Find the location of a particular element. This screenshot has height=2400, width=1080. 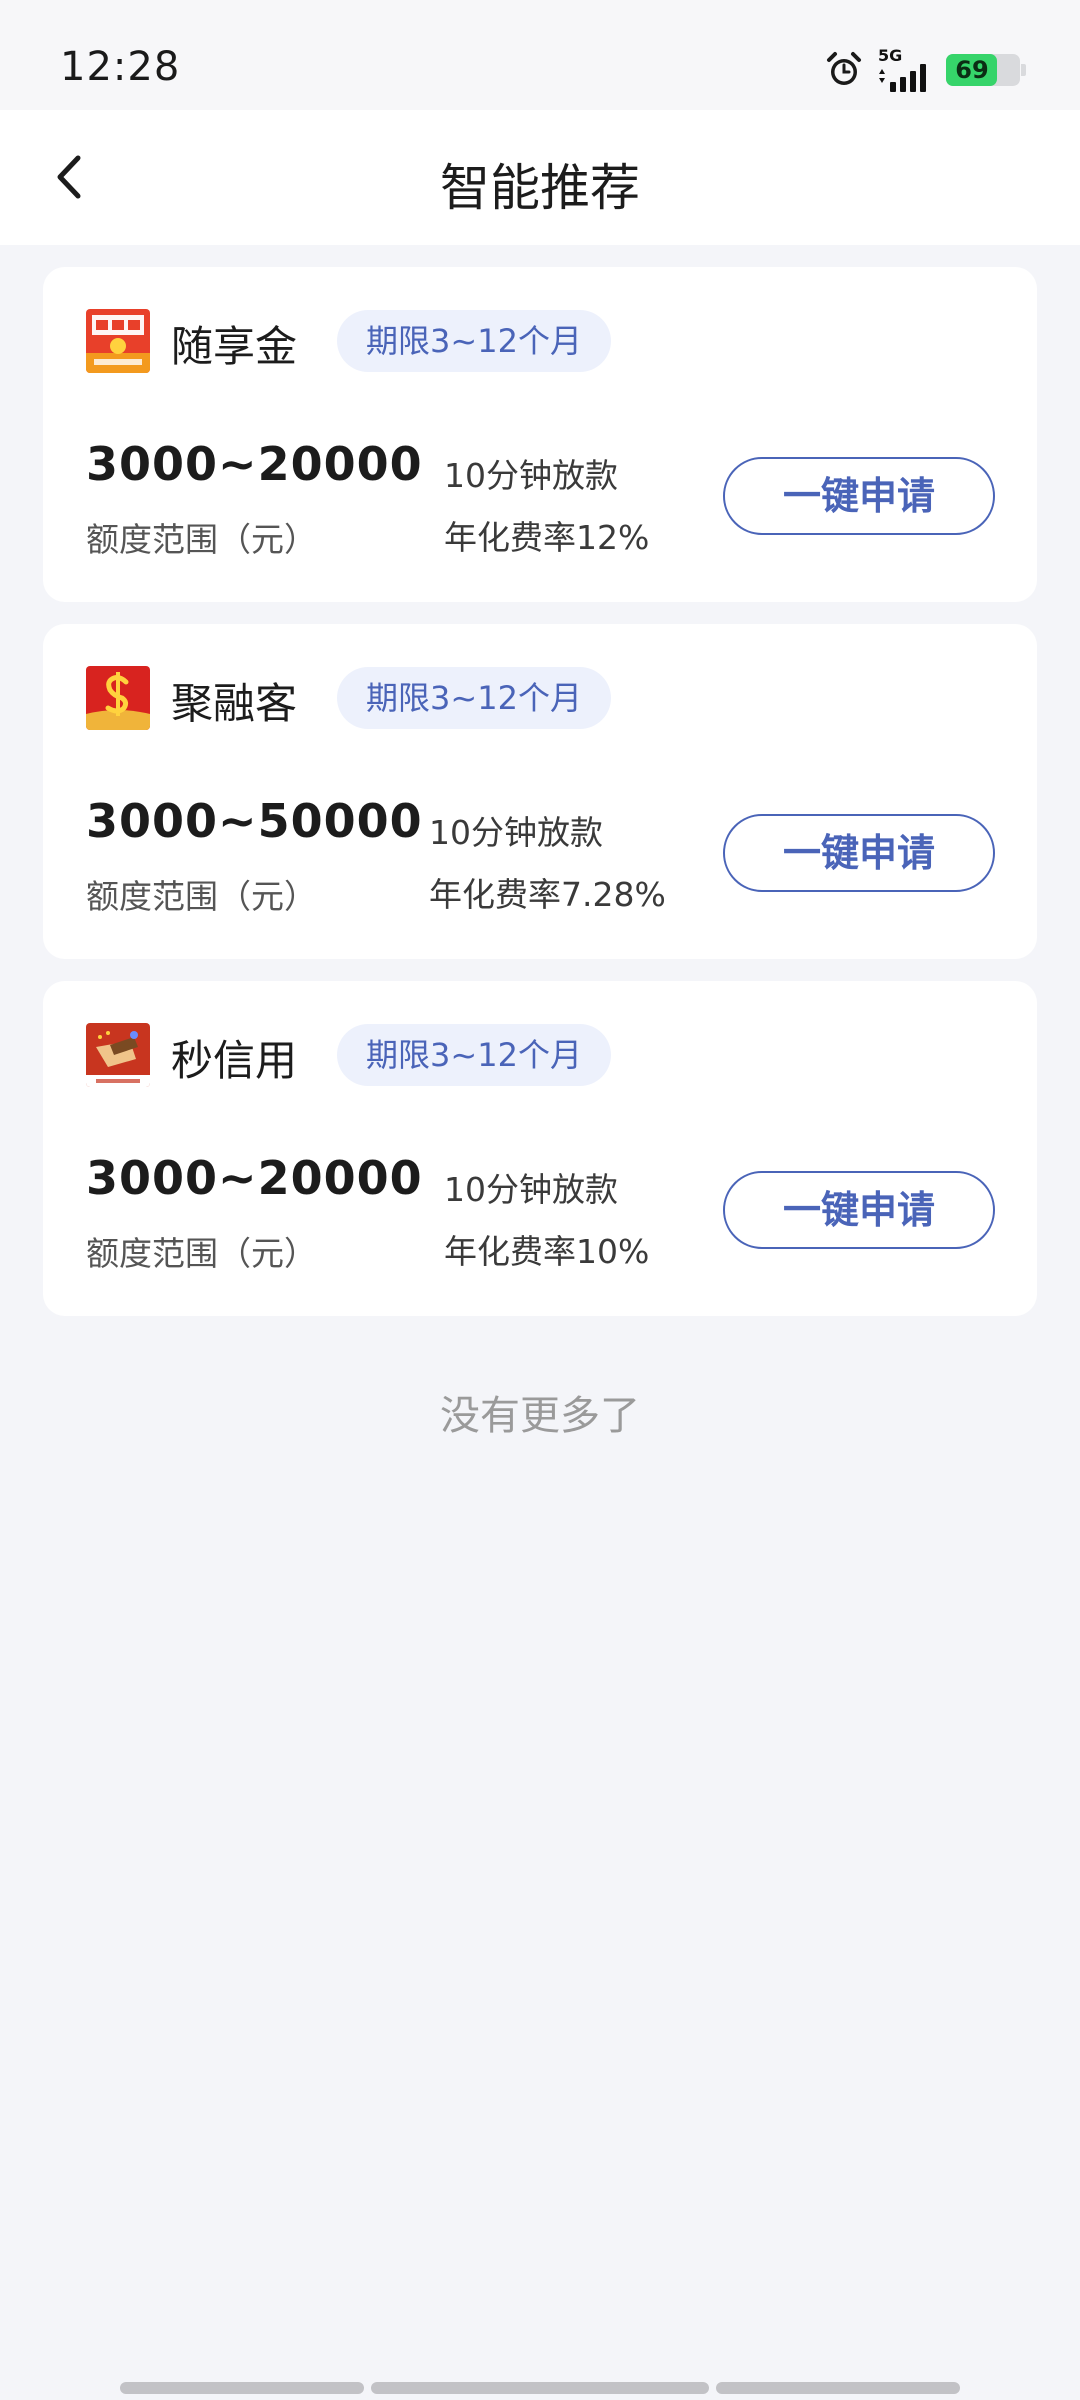

battery-level: 69 is located at coordinates (972, 70).